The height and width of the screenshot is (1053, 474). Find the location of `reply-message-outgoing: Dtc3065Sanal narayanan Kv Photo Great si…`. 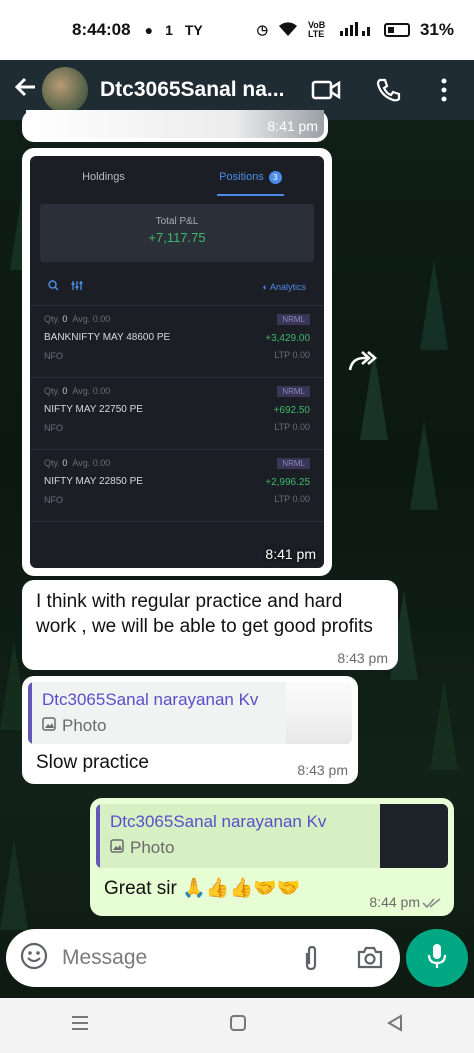

reply-message-outgoing: Dtc3065Sanal narayanan Kv Photo Great si… is located at coordinates (272, 857).